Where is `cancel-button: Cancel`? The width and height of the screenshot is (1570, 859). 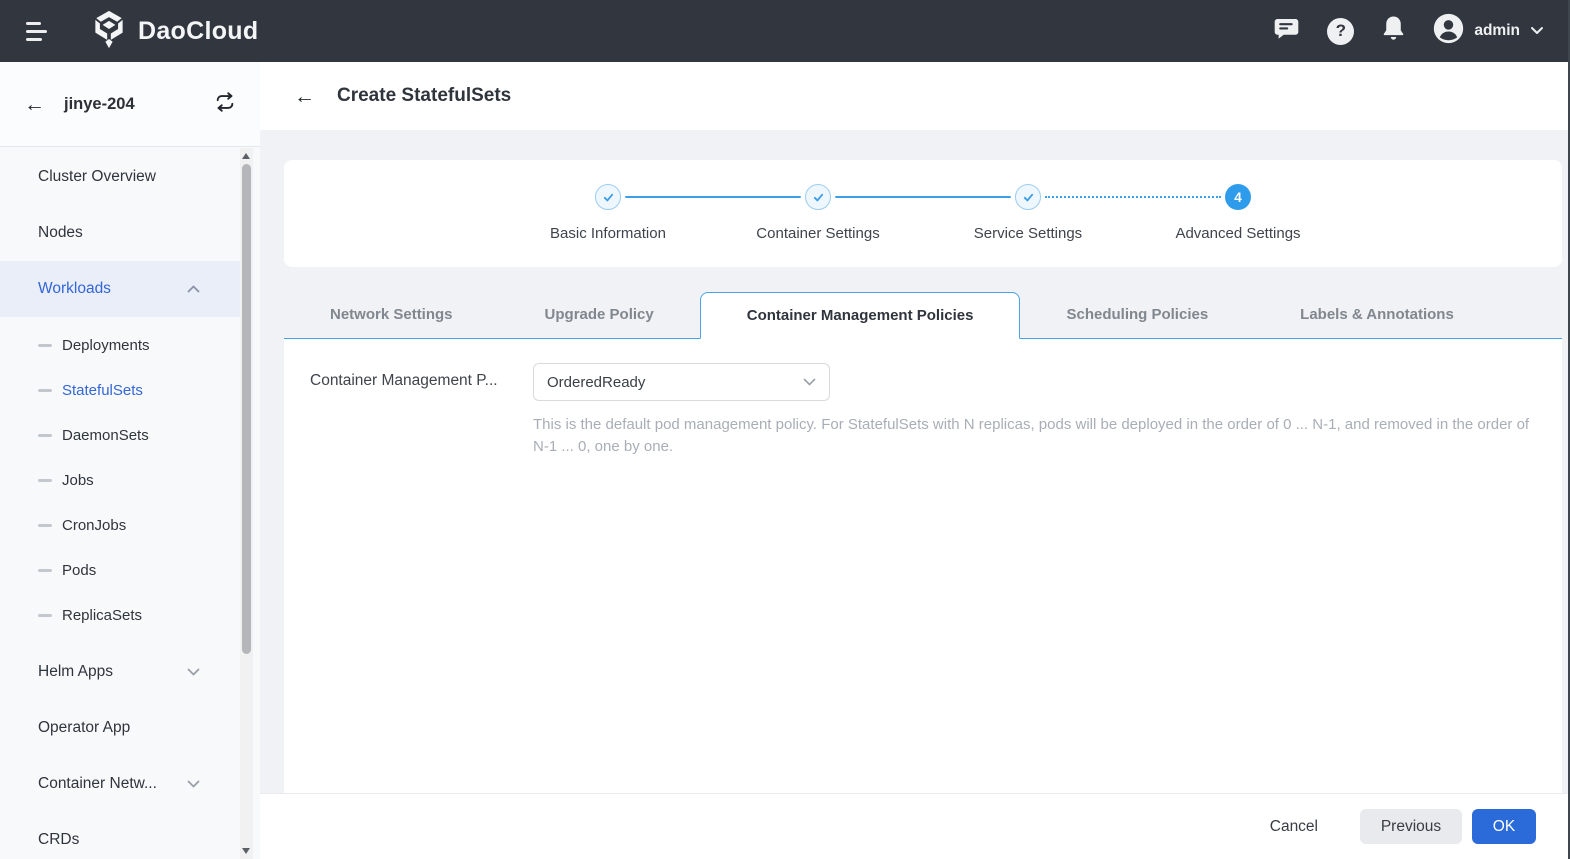 cancel-button: Cancel is located at coordinates (1294, 826).